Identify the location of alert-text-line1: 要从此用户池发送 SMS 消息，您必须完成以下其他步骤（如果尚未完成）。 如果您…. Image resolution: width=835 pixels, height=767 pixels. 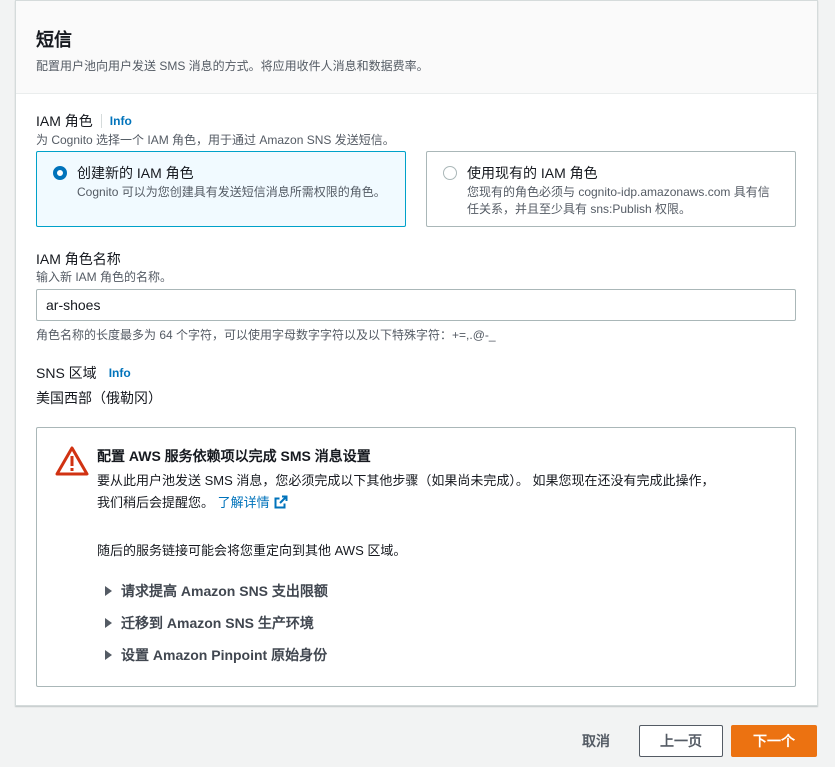
(406, 480).